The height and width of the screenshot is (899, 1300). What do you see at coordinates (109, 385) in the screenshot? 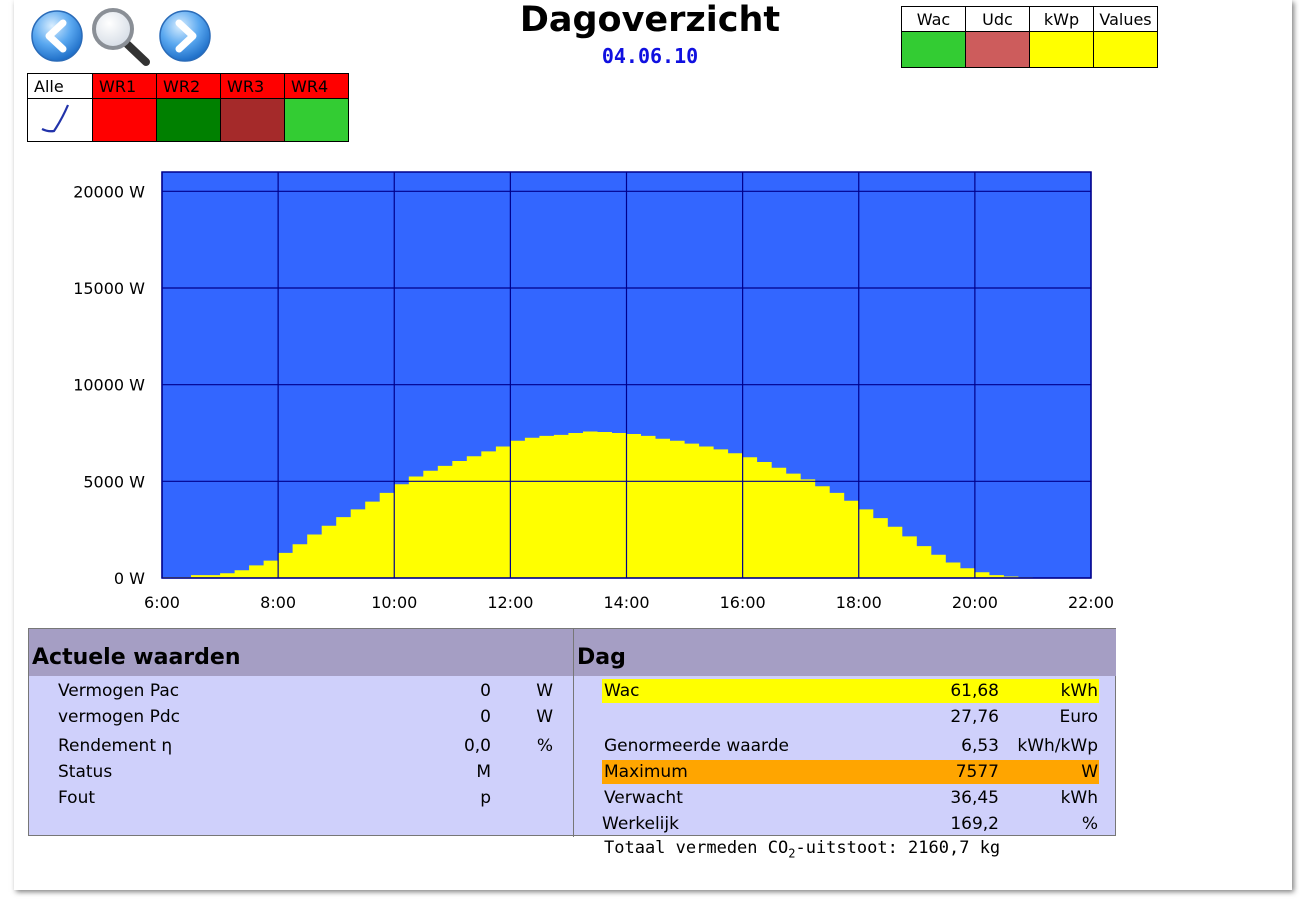
I see `y-tick-label: 10000 W` at bounding box center [109, 385].